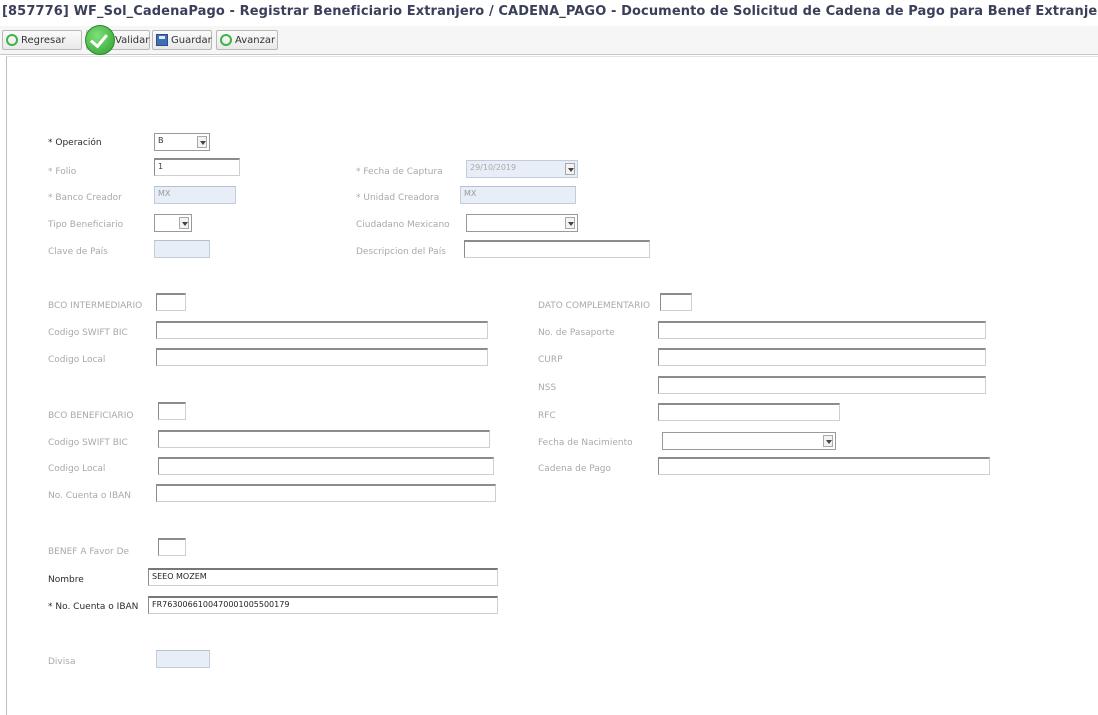 Image resolution: width=1098 pixels, height=715 pixels. Describe the element at coordinates (399, 172) in the screenshot. I see `fecha-captura-label: * Fecha de Captura` at that location.